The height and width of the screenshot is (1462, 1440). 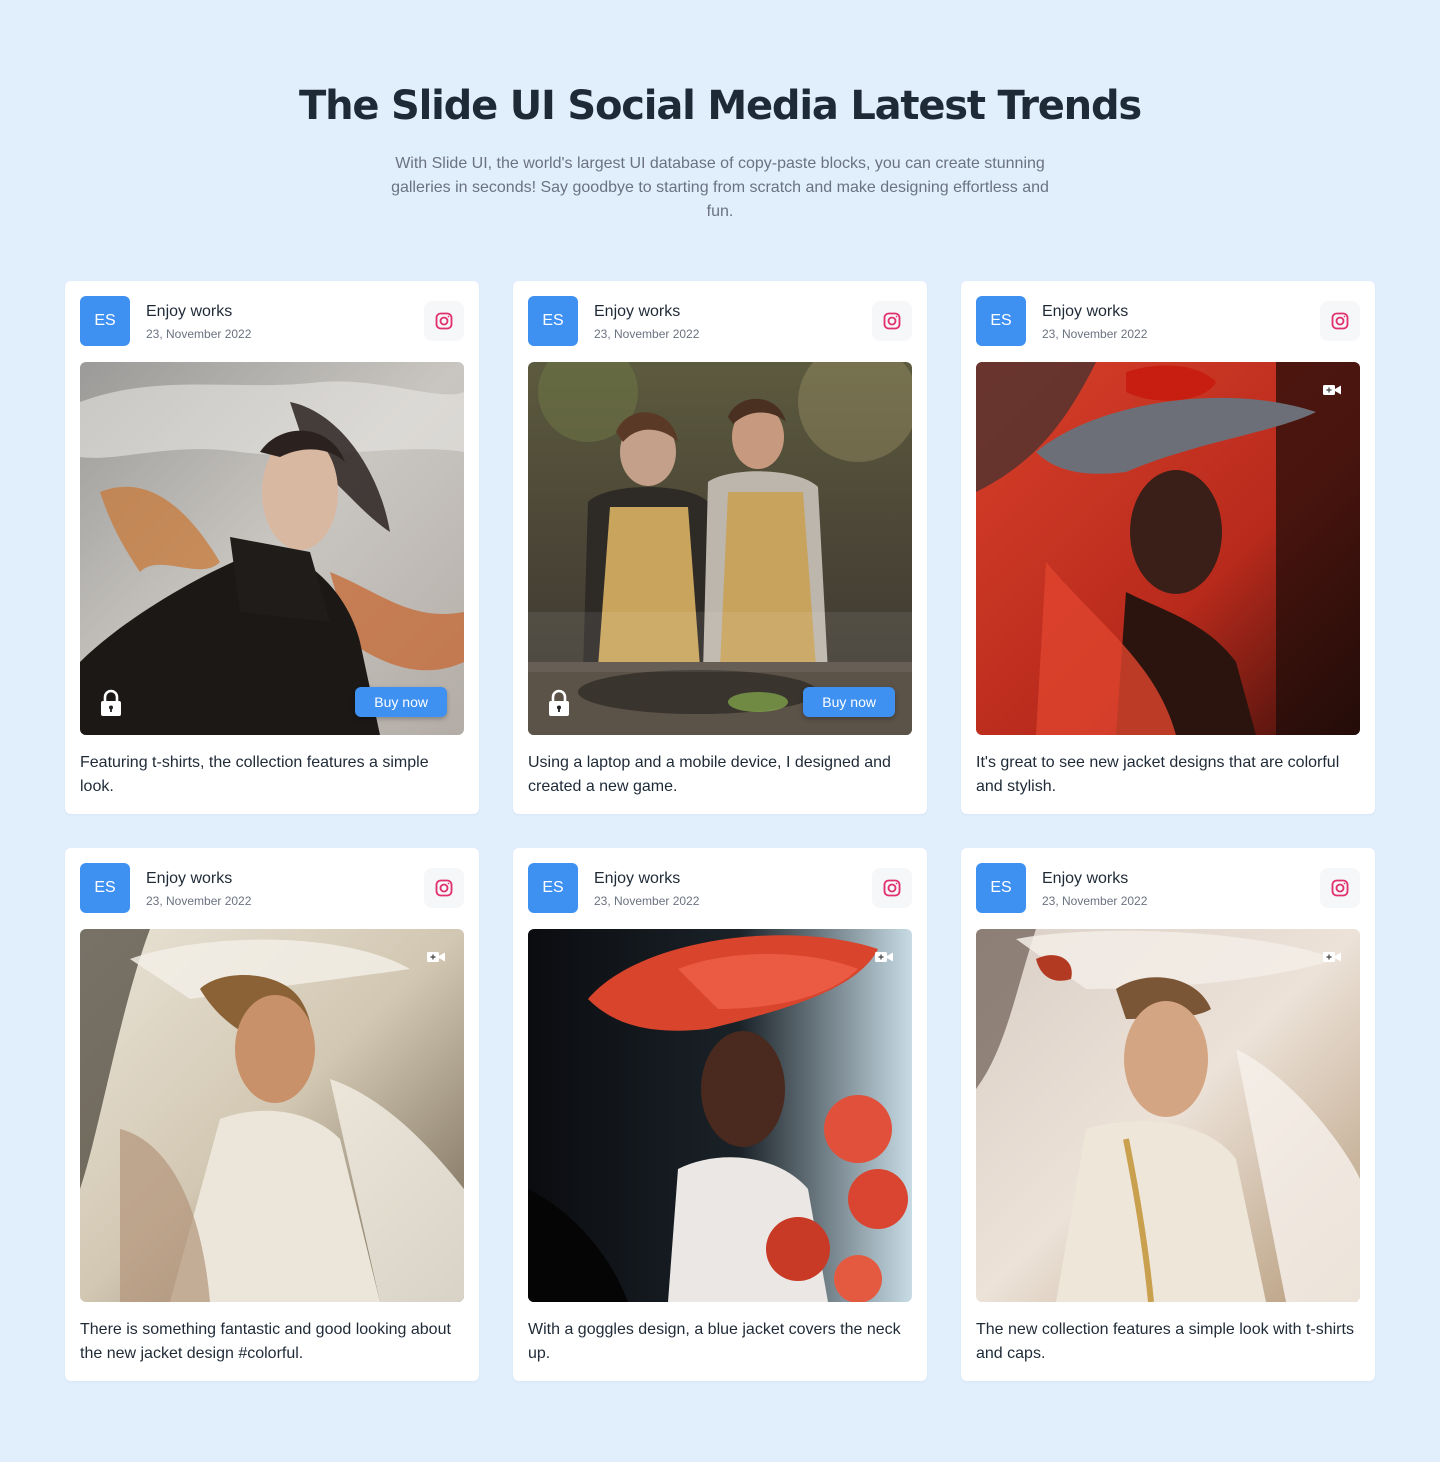 I want to click on photo-woman-flowing-hair, so click(x=272, y=548).